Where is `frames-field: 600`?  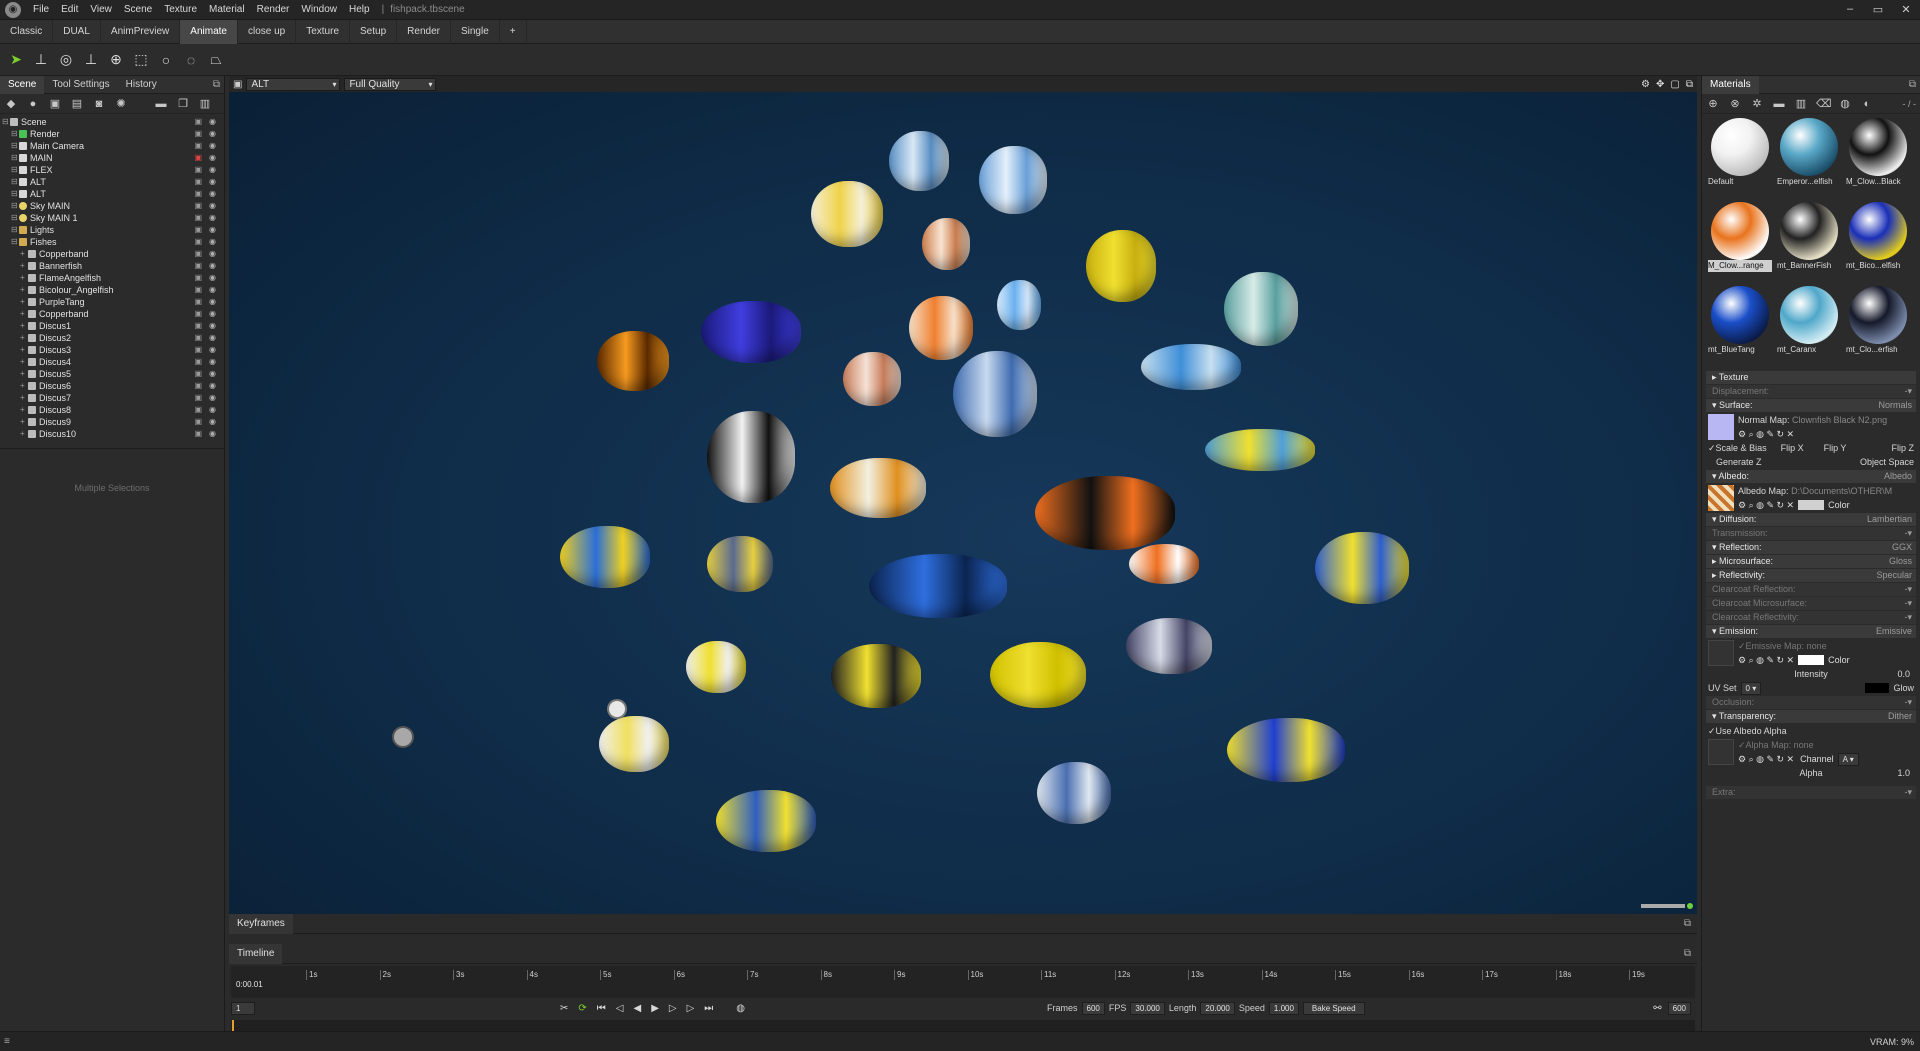 frames-field: 600 is located at coordinates (1093, 1008).